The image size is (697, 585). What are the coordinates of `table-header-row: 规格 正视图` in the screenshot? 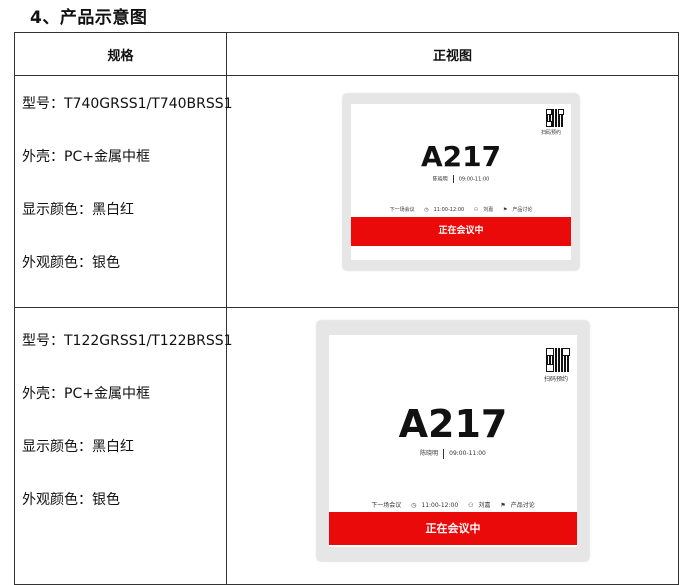 It's located at (346, 54).